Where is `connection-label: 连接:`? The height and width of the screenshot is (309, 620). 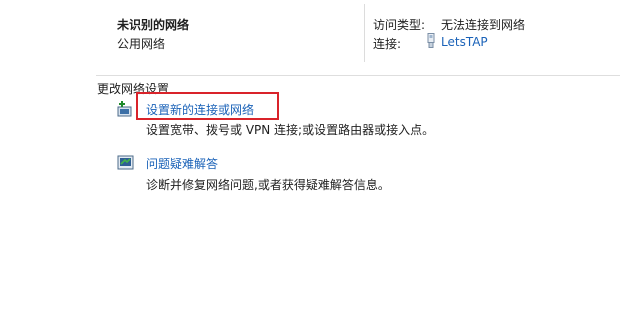
connection-label: 连接: is located at coordinates (387, 44).